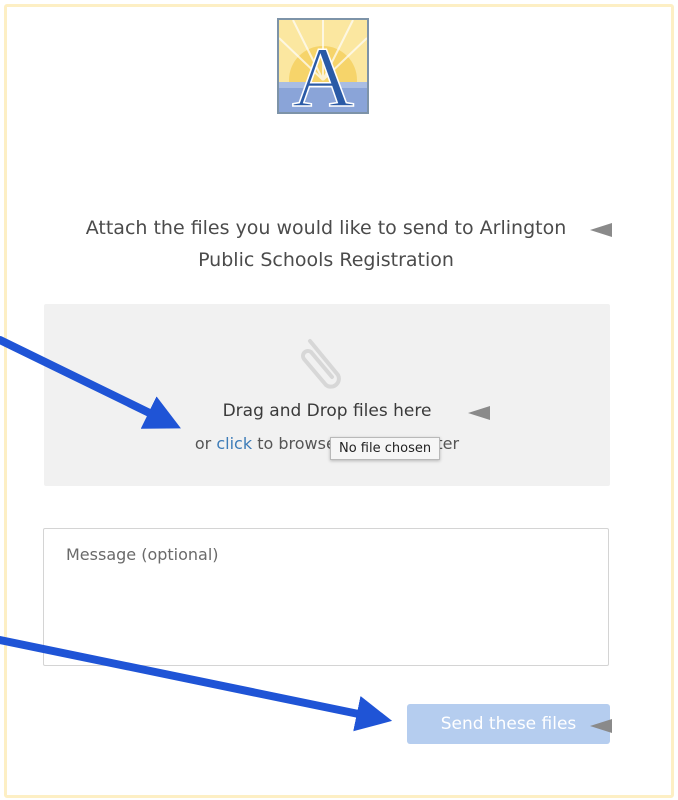 The height and width of the screenshot is (800, 678). Describe the element at coordinates (326, 597) in the screenshot. I see `message-field` at that location.